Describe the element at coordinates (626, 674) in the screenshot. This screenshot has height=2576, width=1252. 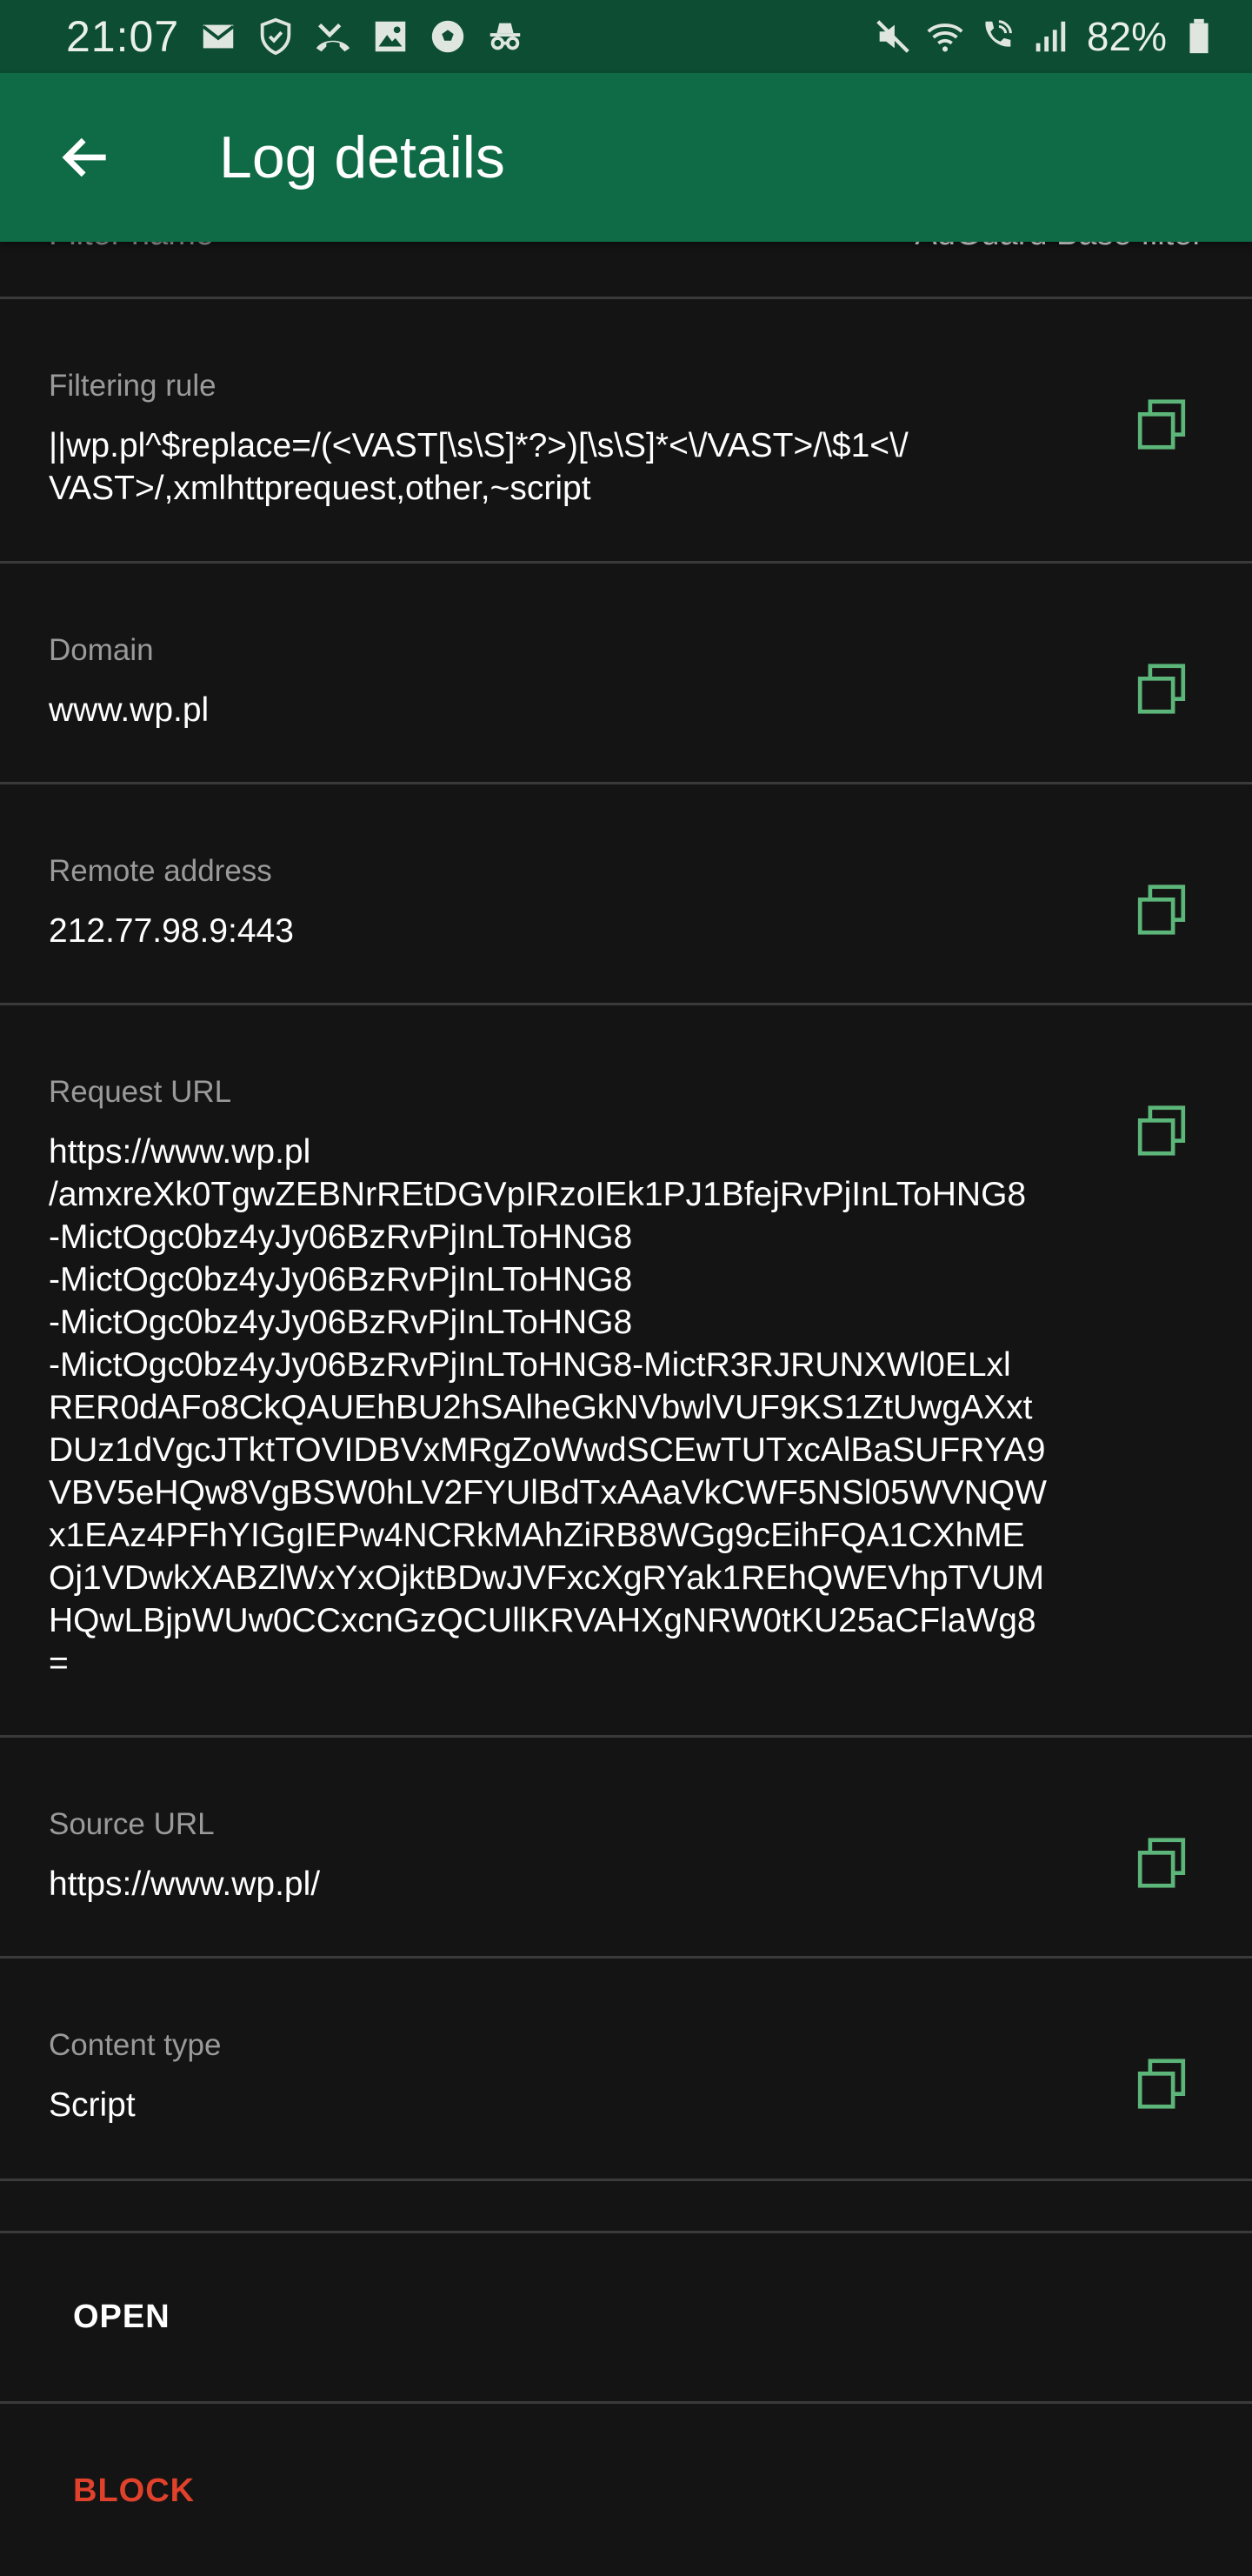
I see `detail-row-domain: Domain www.wp.pl` at that location.